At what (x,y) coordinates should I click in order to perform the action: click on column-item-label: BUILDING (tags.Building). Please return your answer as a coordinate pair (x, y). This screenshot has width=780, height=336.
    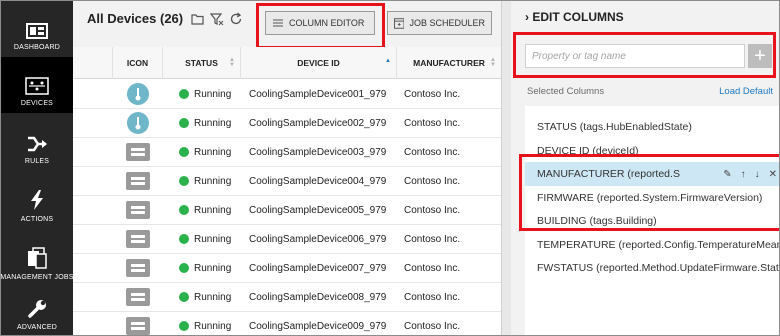
    Looking at the image, I should click on (597, 221).